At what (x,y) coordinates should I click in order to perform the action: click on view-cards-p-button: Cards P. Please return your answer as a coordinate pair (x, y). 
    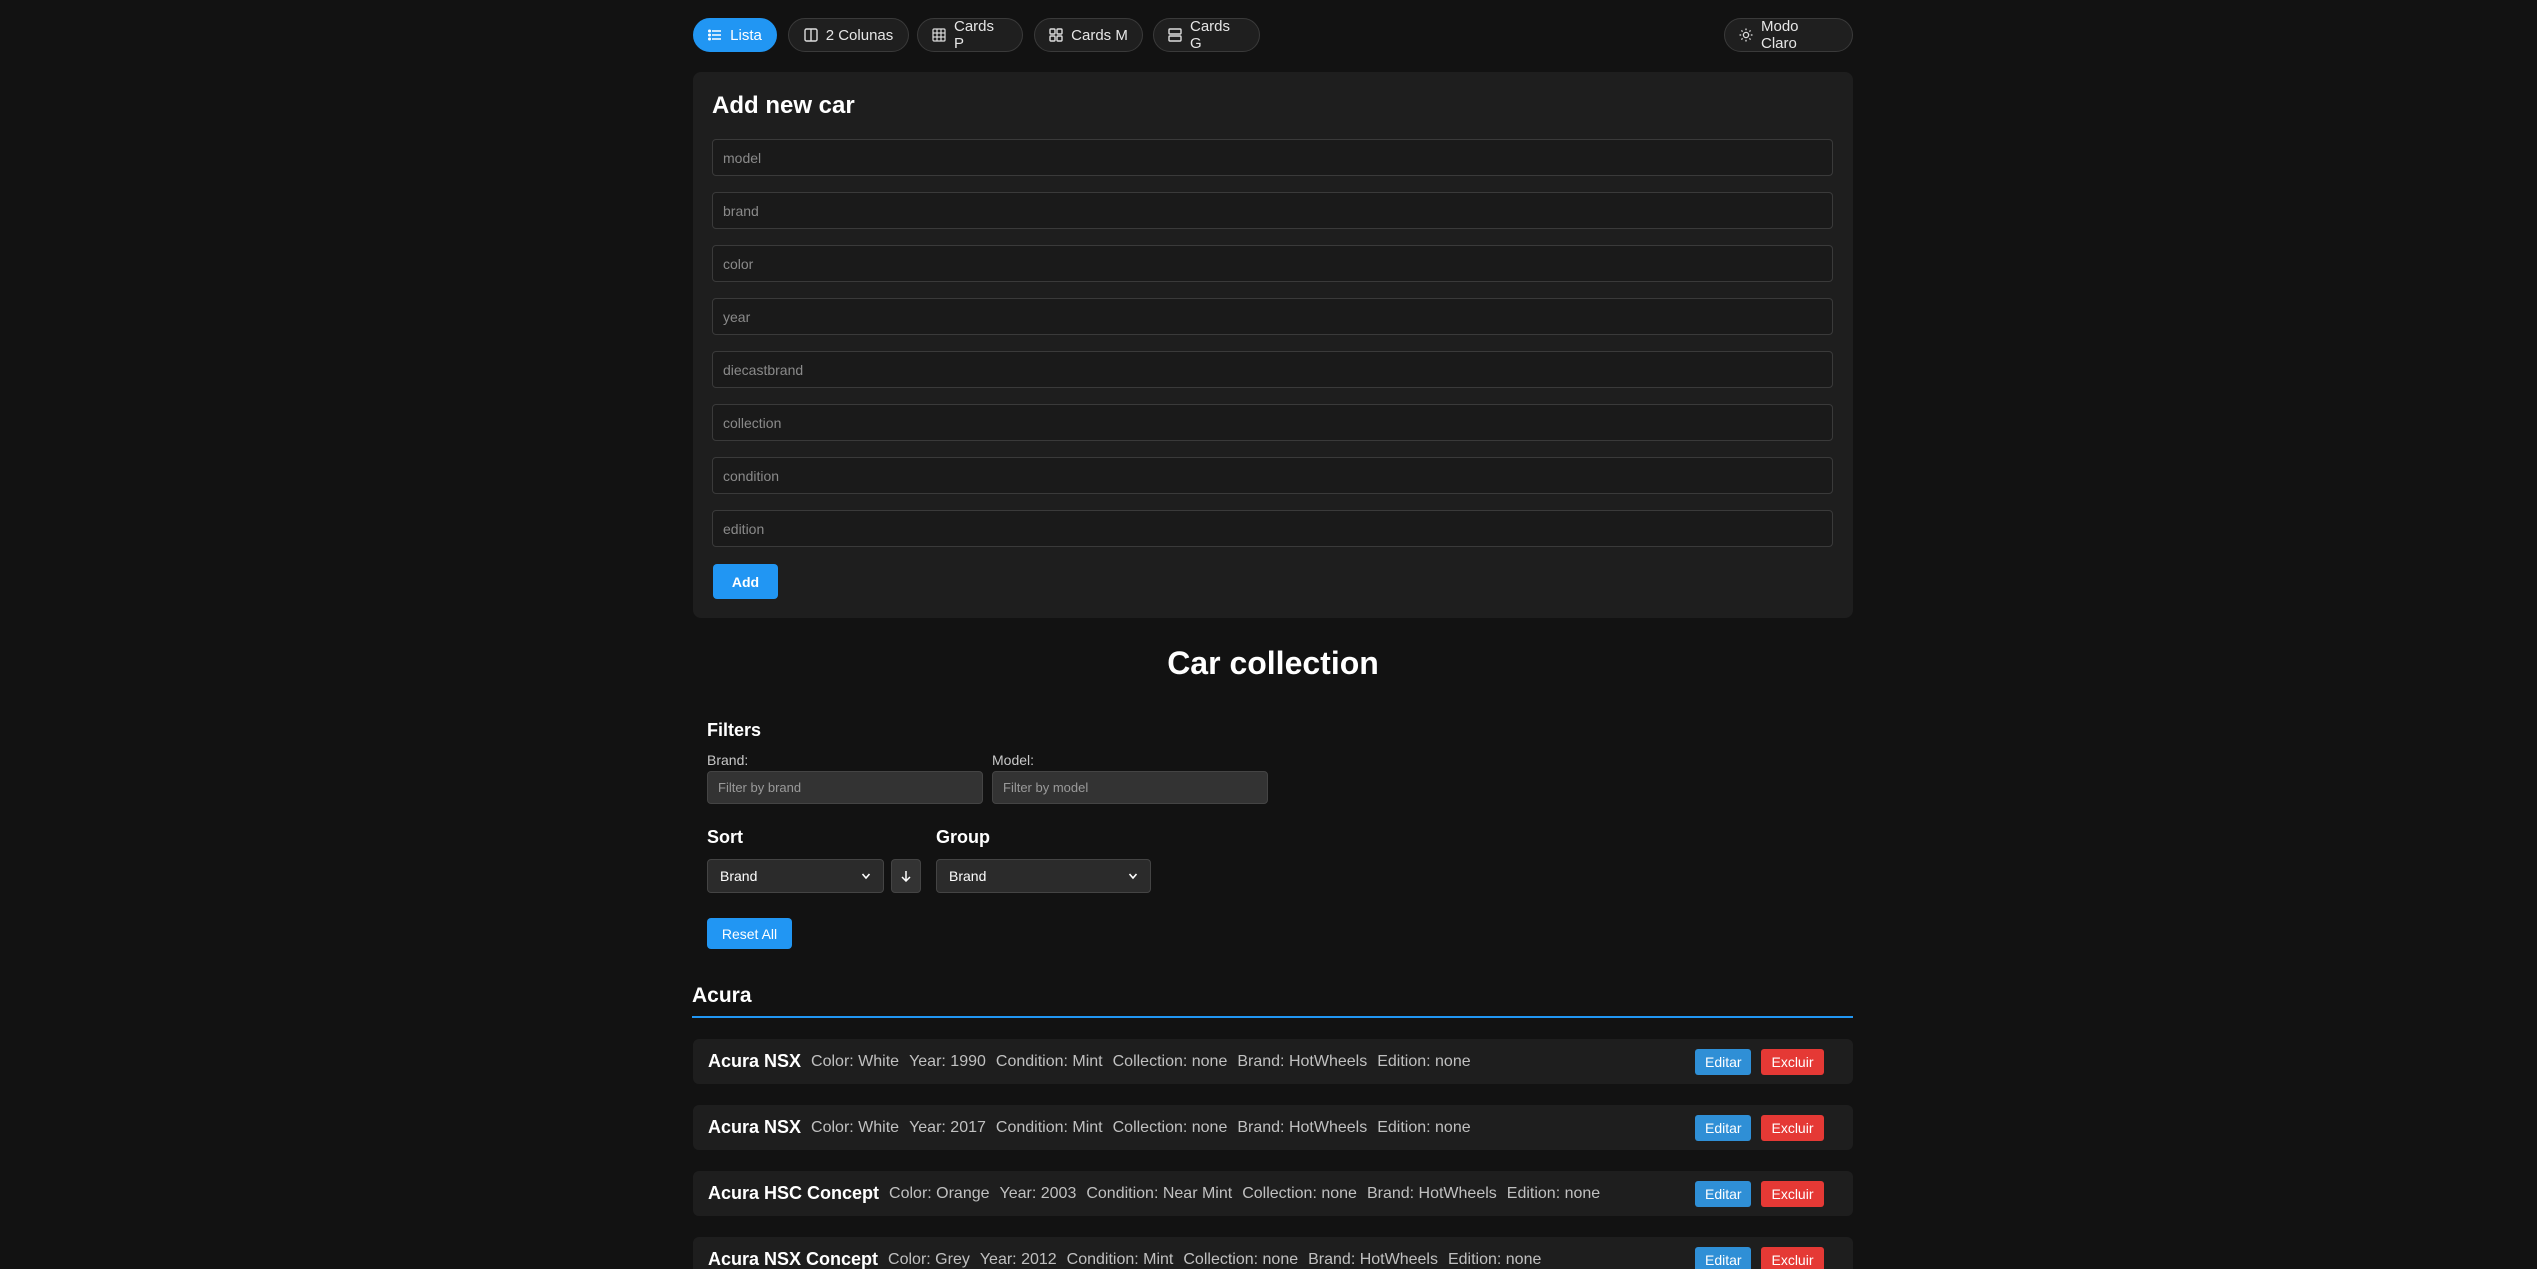
    Looking at the image, I should click on (970, 35).